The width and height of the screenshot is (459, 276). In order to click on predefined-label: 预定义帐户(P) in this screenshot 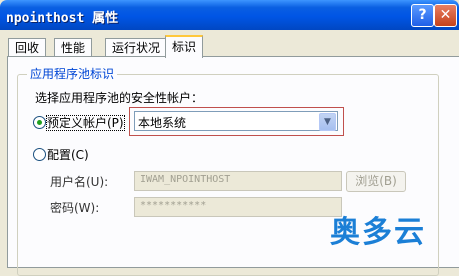, I will do `click(85, 122)`.